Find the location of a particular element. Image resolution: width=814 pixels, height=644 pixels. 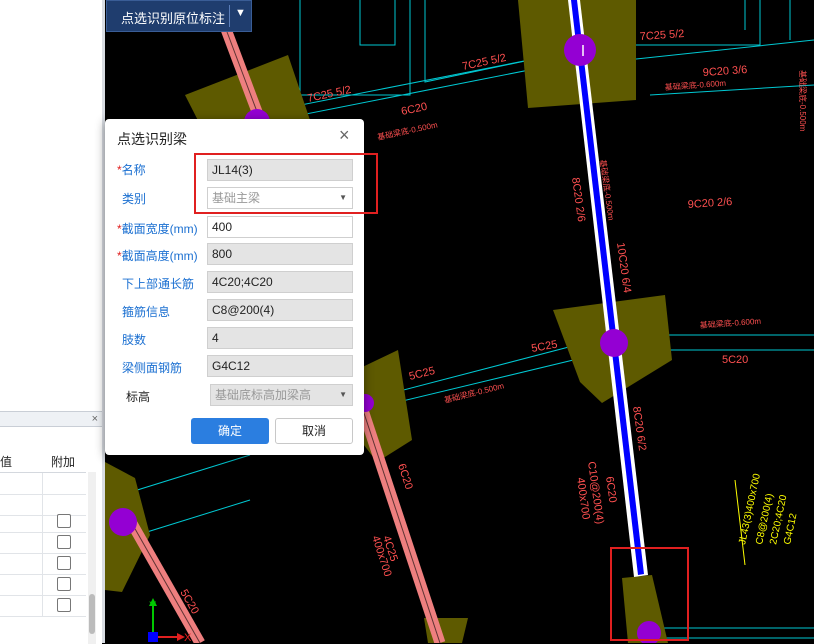

property-grid-header: × is located at coordinates (51, 419).